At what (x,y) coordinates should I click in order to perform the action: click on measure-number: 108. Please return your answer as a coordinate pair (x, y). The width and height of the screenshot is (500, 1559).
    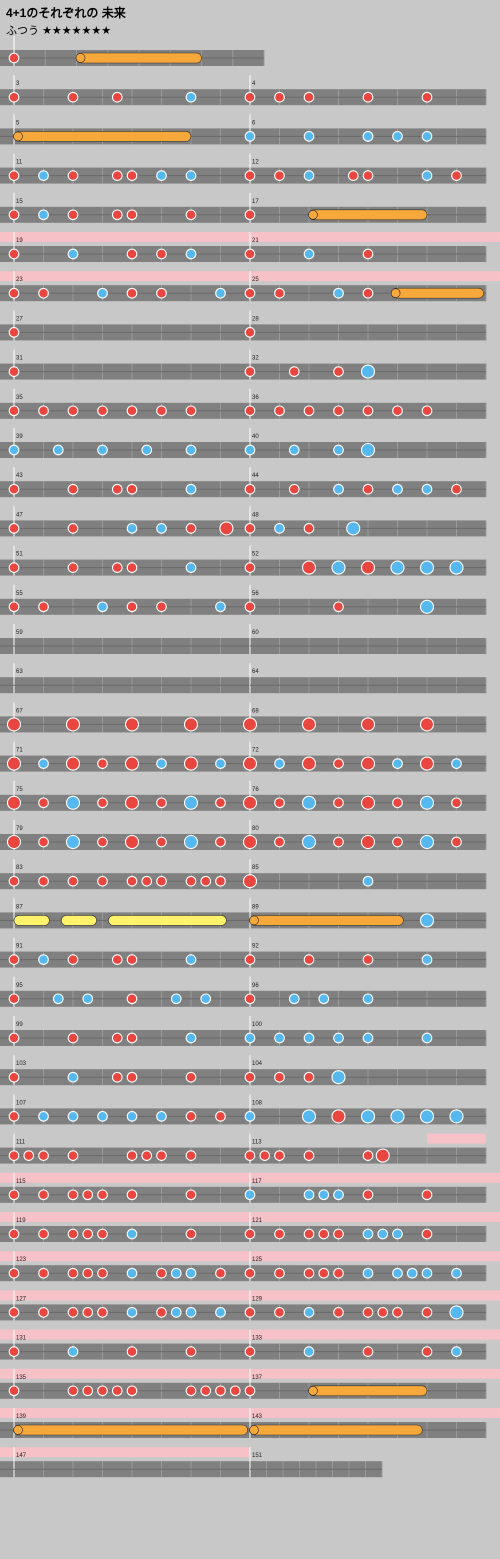
    Looking at the image, I should click on (257, 1103).